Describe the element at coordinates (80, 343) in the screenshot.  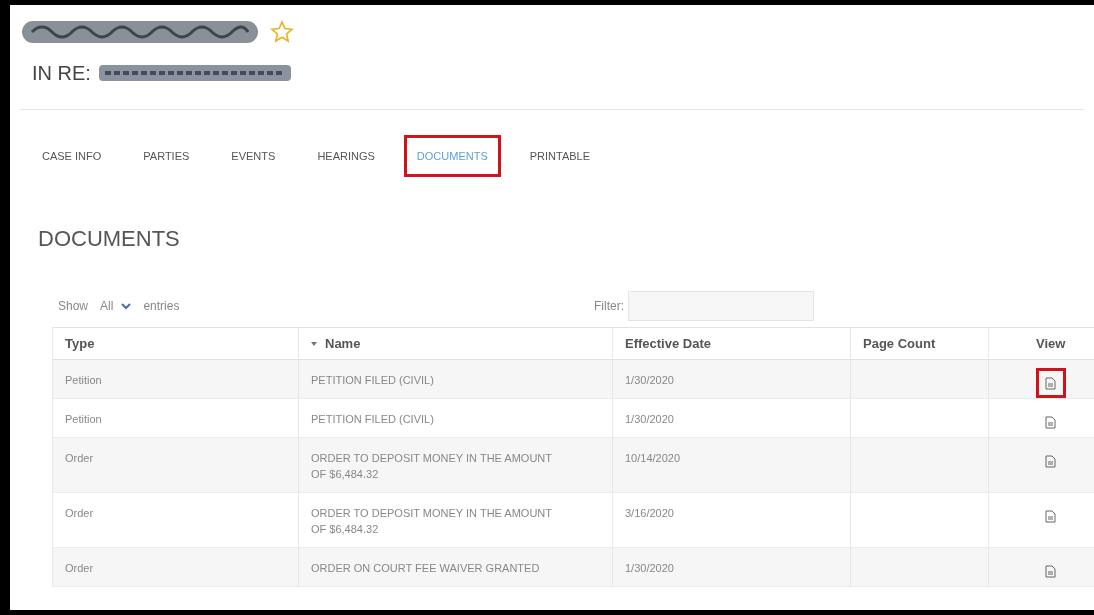
I see `column-header: Type` at that location.